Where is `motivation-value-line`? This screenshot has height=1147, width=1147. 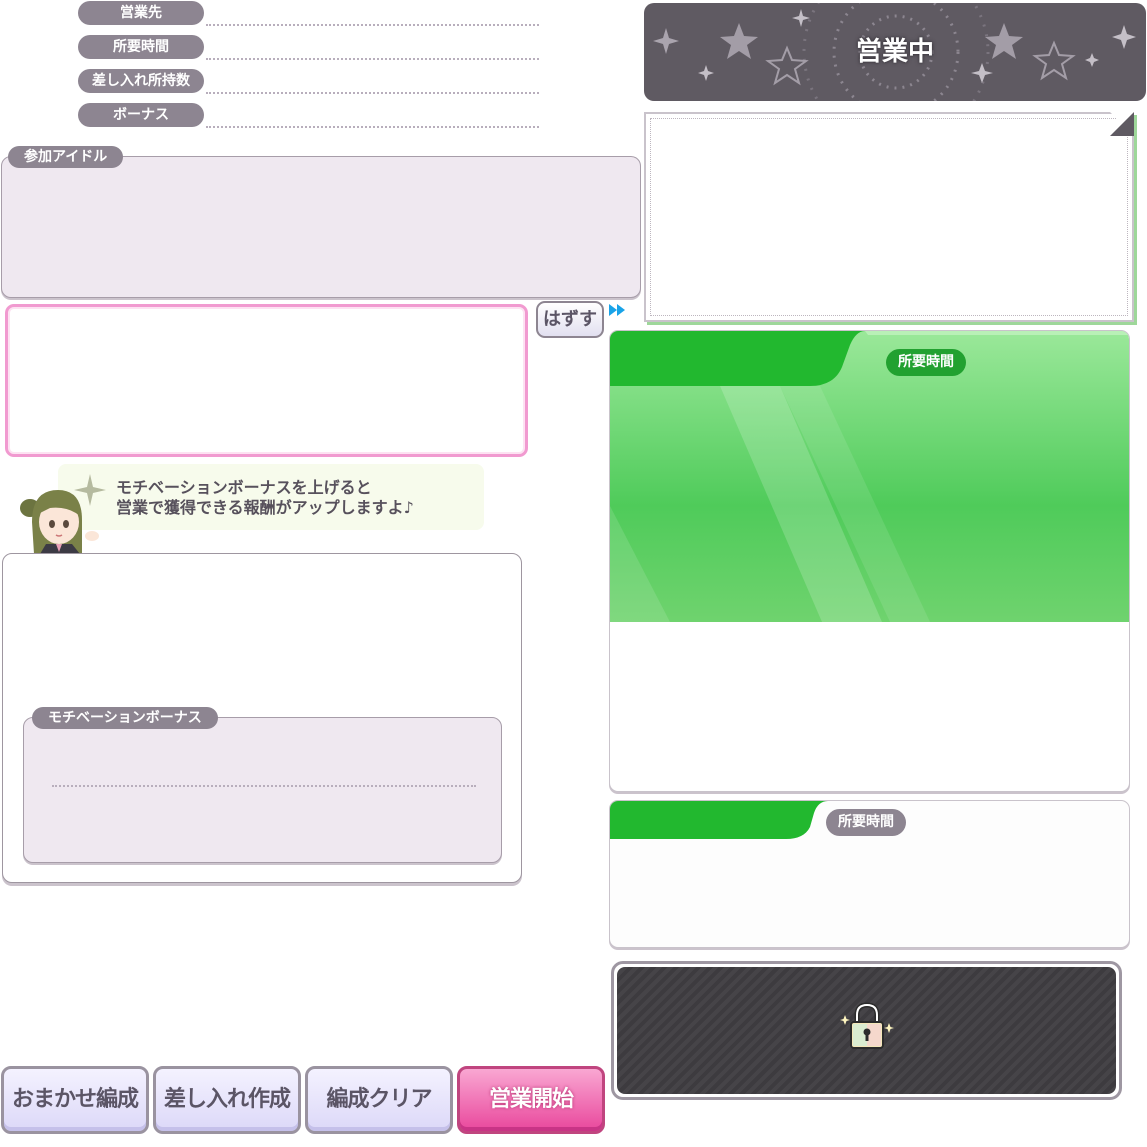
motivation-value-line is located at coordinates (264, 786).